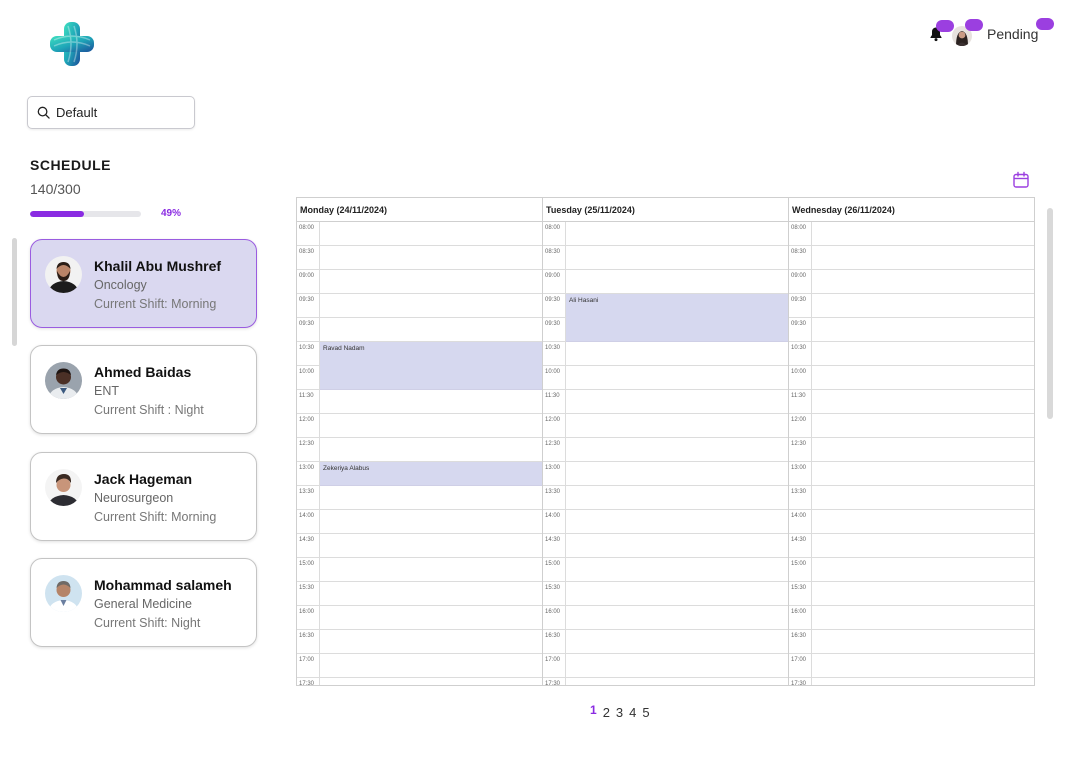 The image size is (1080, 768). Describe the element at coordinates (1021, 180) in the screenshot. I see `calendar-icon` at that location.